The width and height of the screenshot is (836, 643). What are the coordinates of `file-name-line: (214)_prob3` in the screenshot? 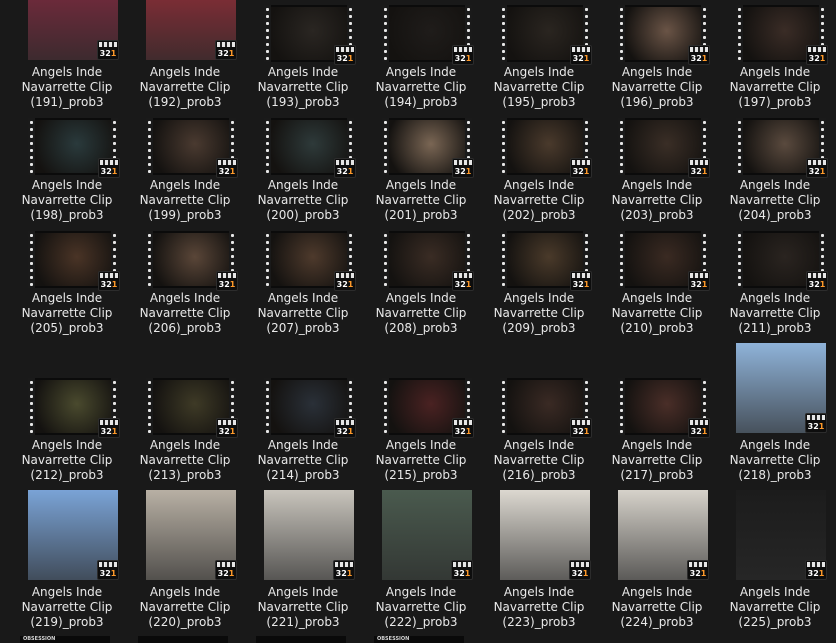 It's located at (303, 475).